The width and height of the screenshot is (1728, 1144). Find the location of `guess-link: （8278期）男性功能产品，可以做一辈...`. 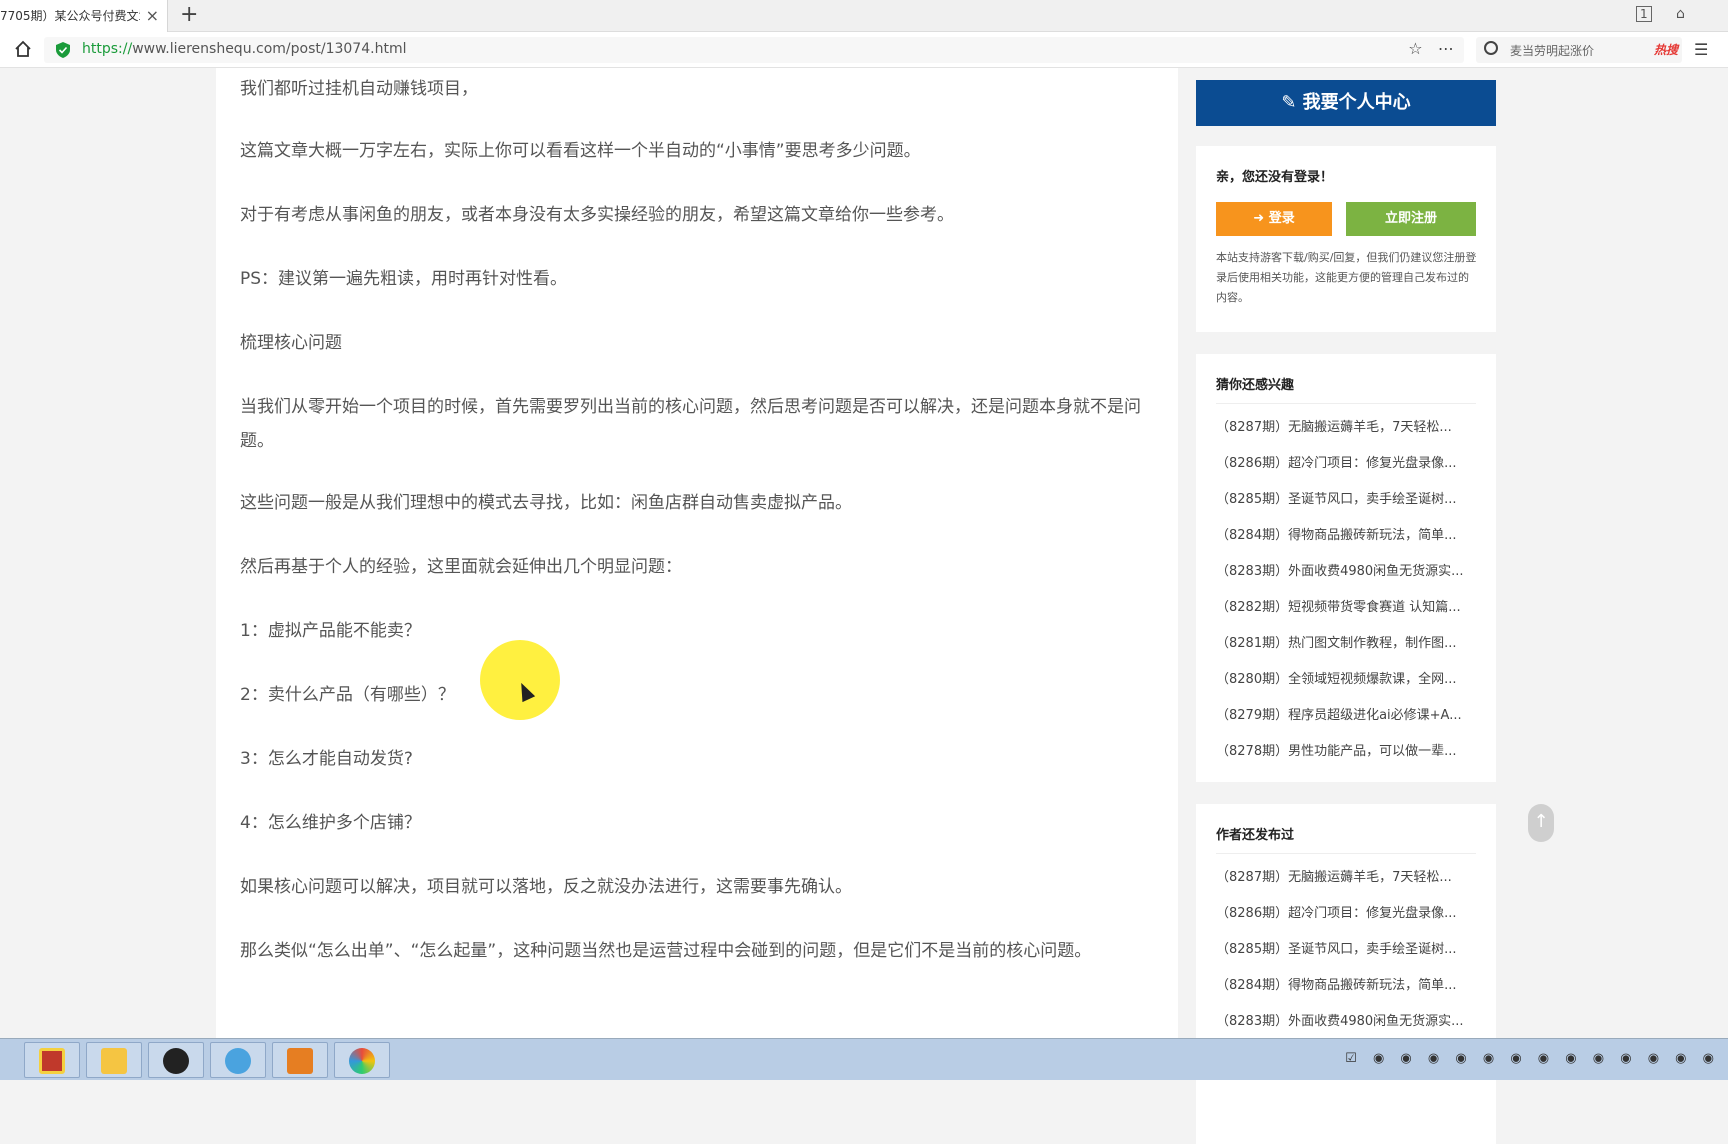

guess-link: （8278期）男性功能产品，可以做一辈... is located at coordinates (1347, 752).